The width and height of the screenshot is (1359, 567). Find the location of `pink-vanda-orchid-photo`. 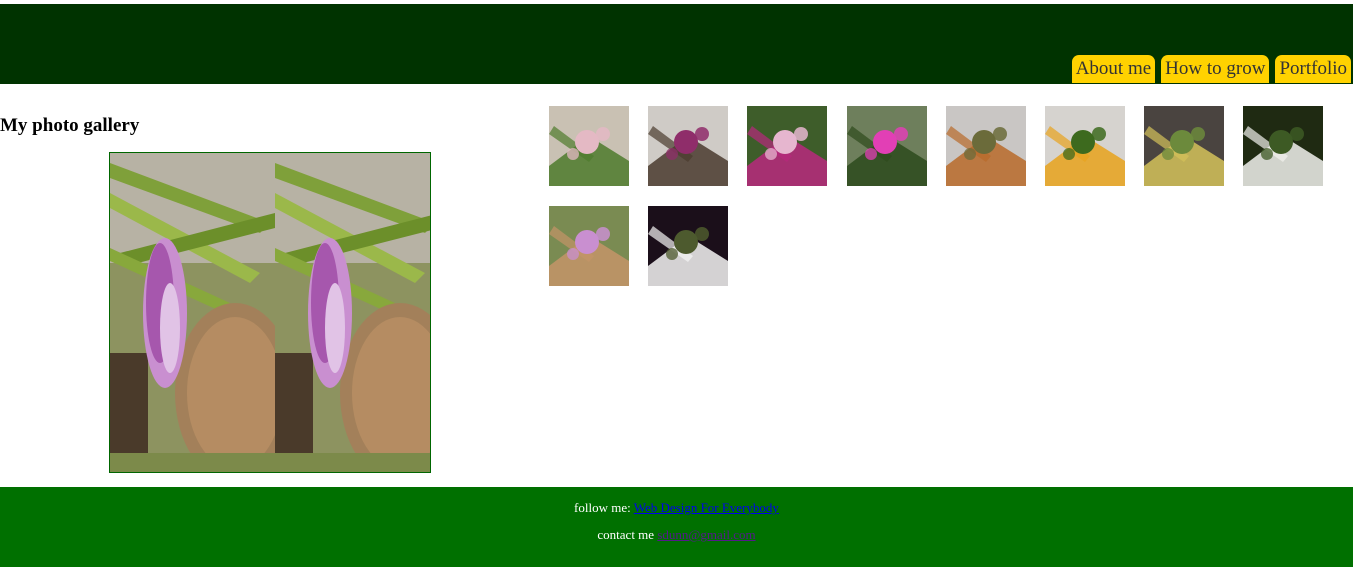

pink-vanda-orchid-photo is located at coordinates (589, 246).